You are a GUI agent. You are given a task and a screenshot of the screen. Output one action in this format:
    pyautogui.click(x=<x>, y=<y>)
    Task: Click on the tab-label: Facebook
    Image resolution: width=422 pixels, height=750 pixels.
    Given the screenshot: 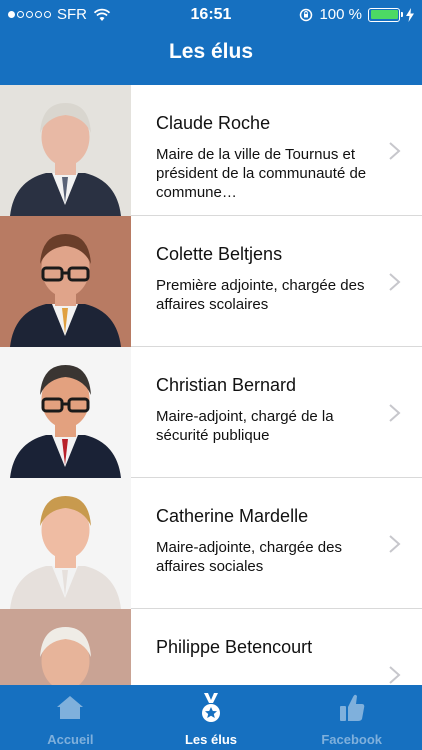 What is the action you would take?
    pyautogui.click(x=352, y=739)
    